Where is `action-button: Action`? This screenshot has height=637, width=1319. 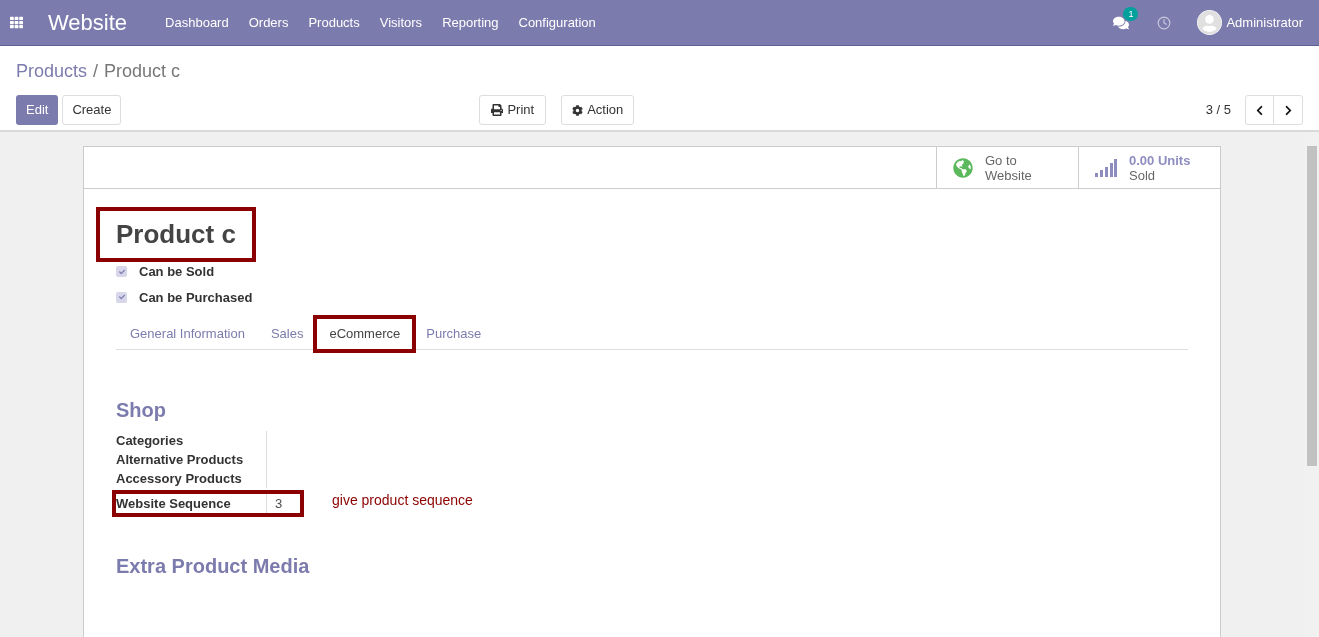 action-button: Action is located at coordinates (598, 110).